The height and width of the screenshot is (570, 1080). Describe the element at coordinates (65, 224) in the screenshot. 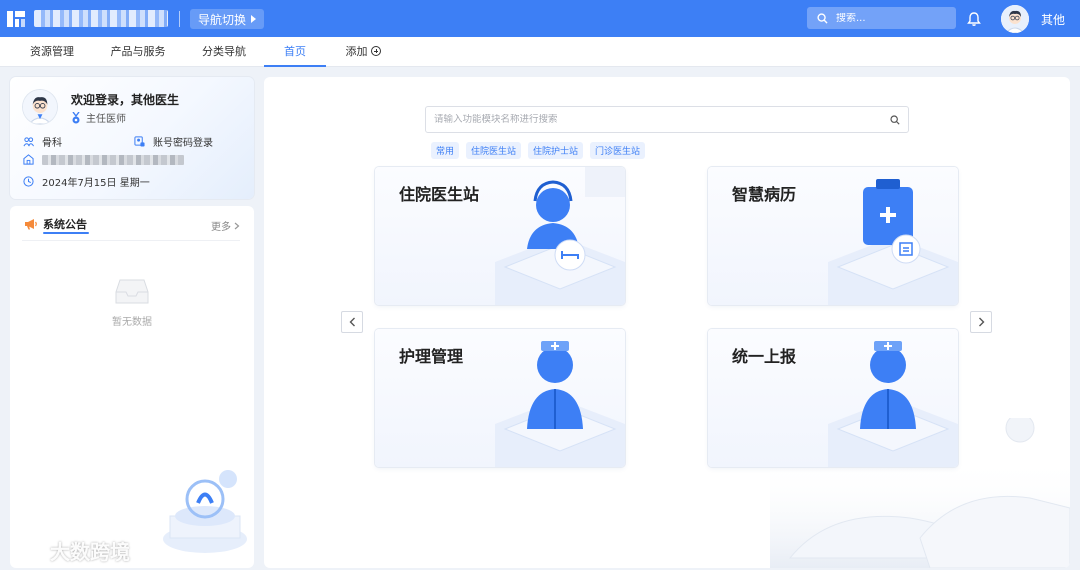

I see `notice-title: 系统公告` at that location.